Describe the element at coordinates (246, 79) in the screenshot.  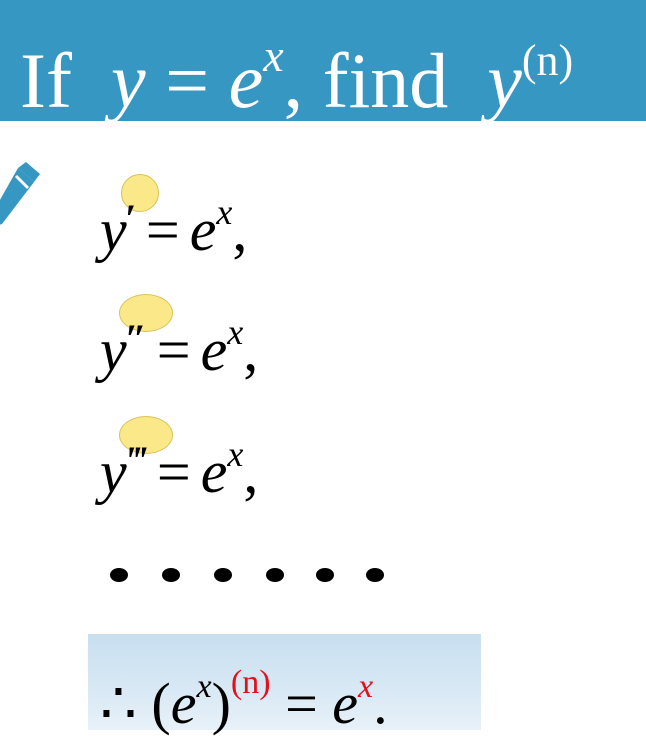
I see `base-e: e` at that location.